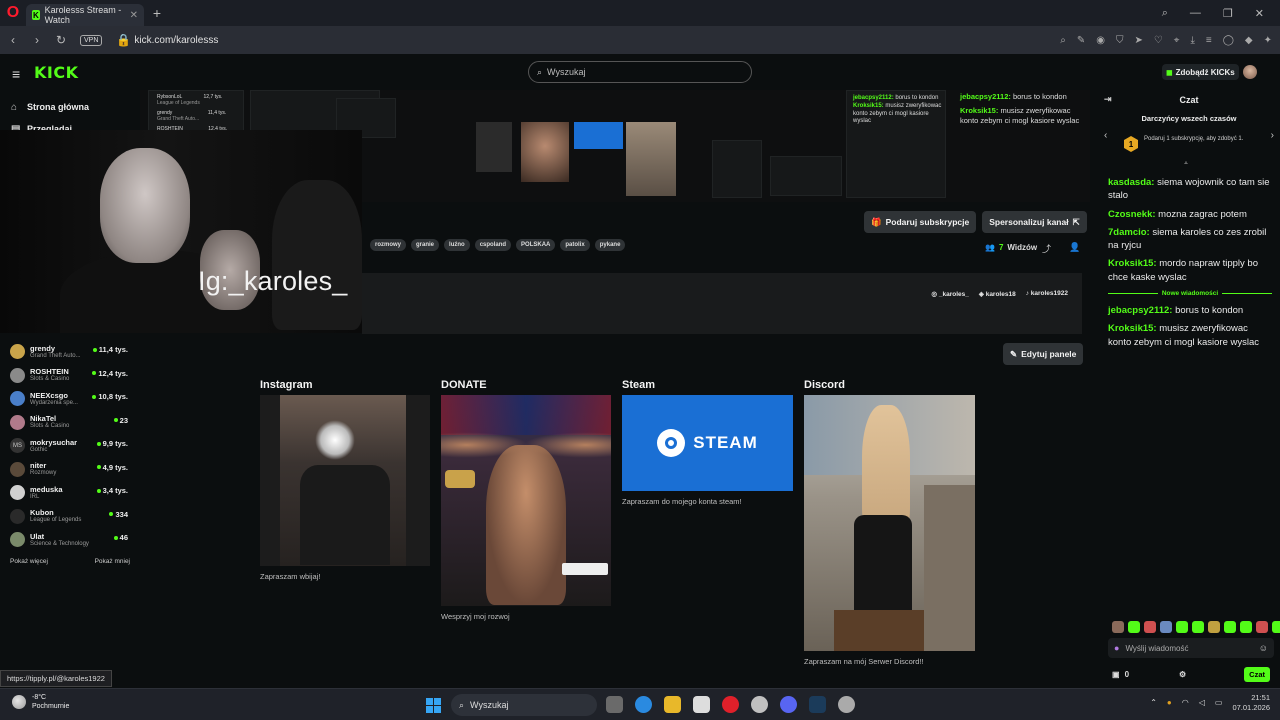 The height and width of the screenshot is (720, 1280). I want to click on windows-start-icon, so click(433, 705).